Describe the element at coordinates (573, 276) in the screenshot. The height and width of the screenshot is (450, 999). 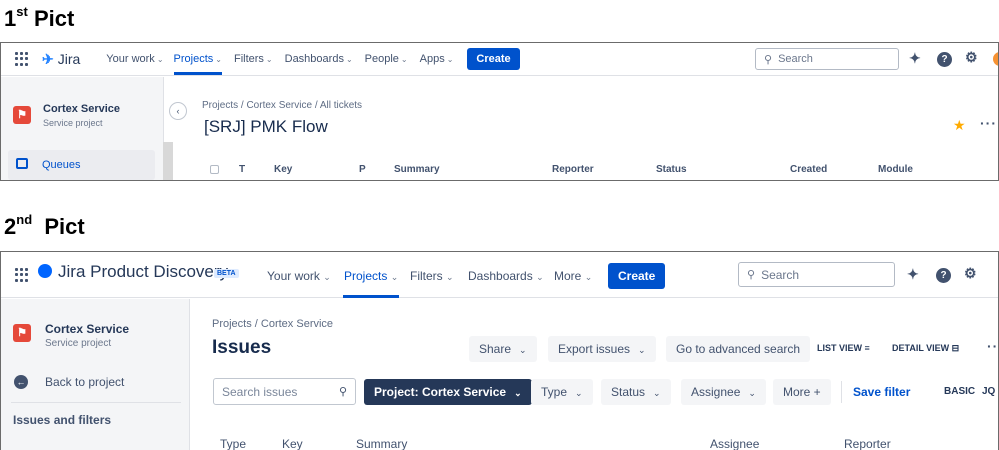
I see `nav-more: More ⌄` at that location.